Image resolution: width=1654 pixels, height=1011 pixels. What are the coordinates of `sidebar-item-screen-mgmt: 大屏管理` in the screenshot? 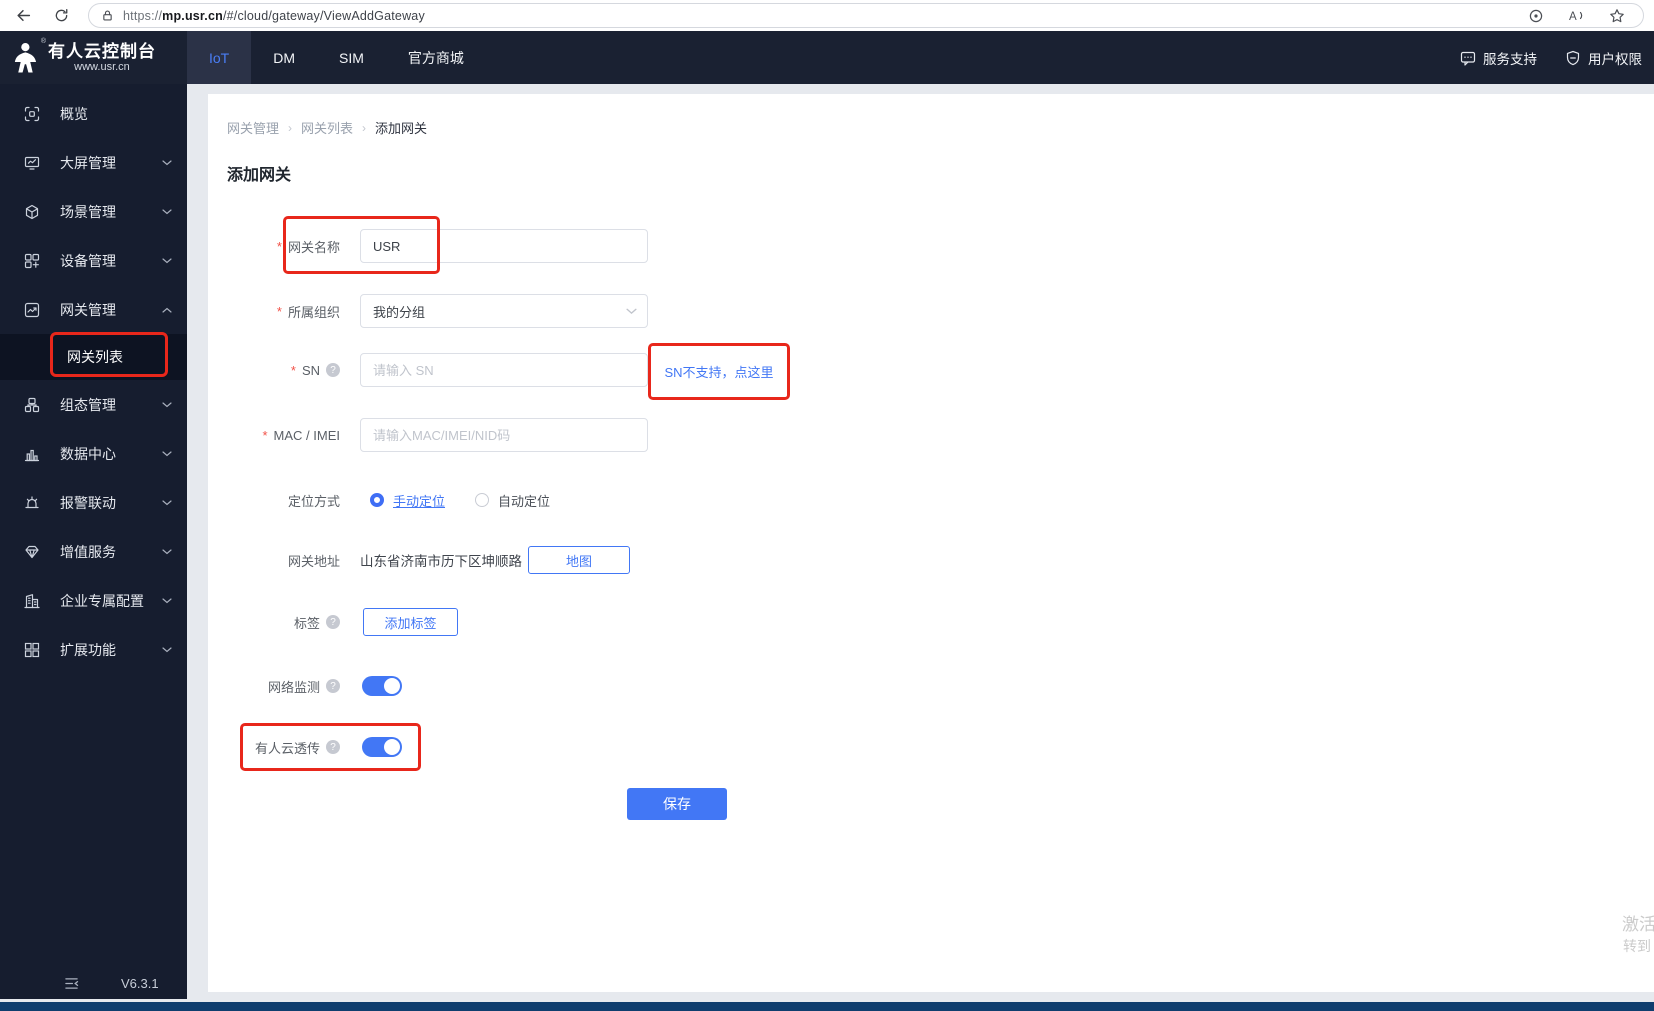 It's located at (93, 162).